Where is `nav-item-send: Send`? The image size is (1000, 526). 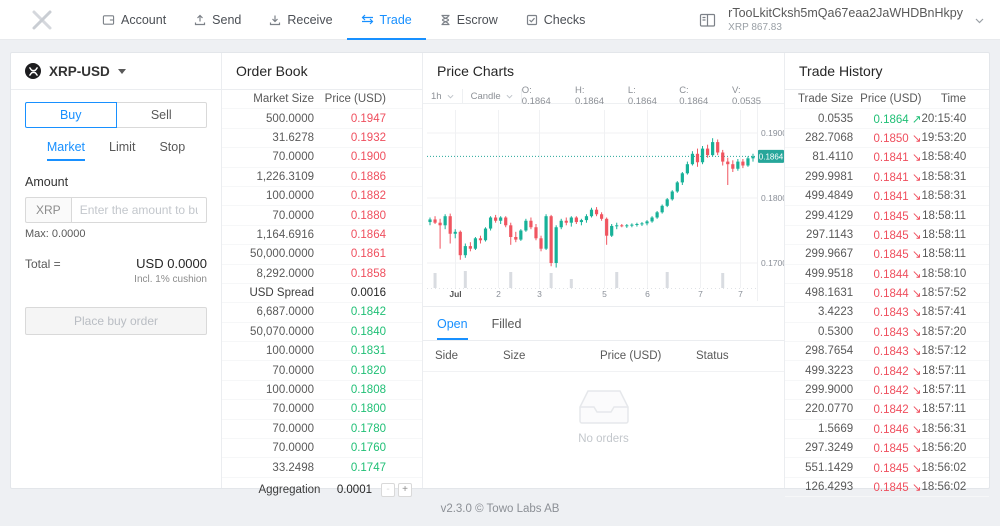
nav-item-send: Send is located at coordinates (217, 20).